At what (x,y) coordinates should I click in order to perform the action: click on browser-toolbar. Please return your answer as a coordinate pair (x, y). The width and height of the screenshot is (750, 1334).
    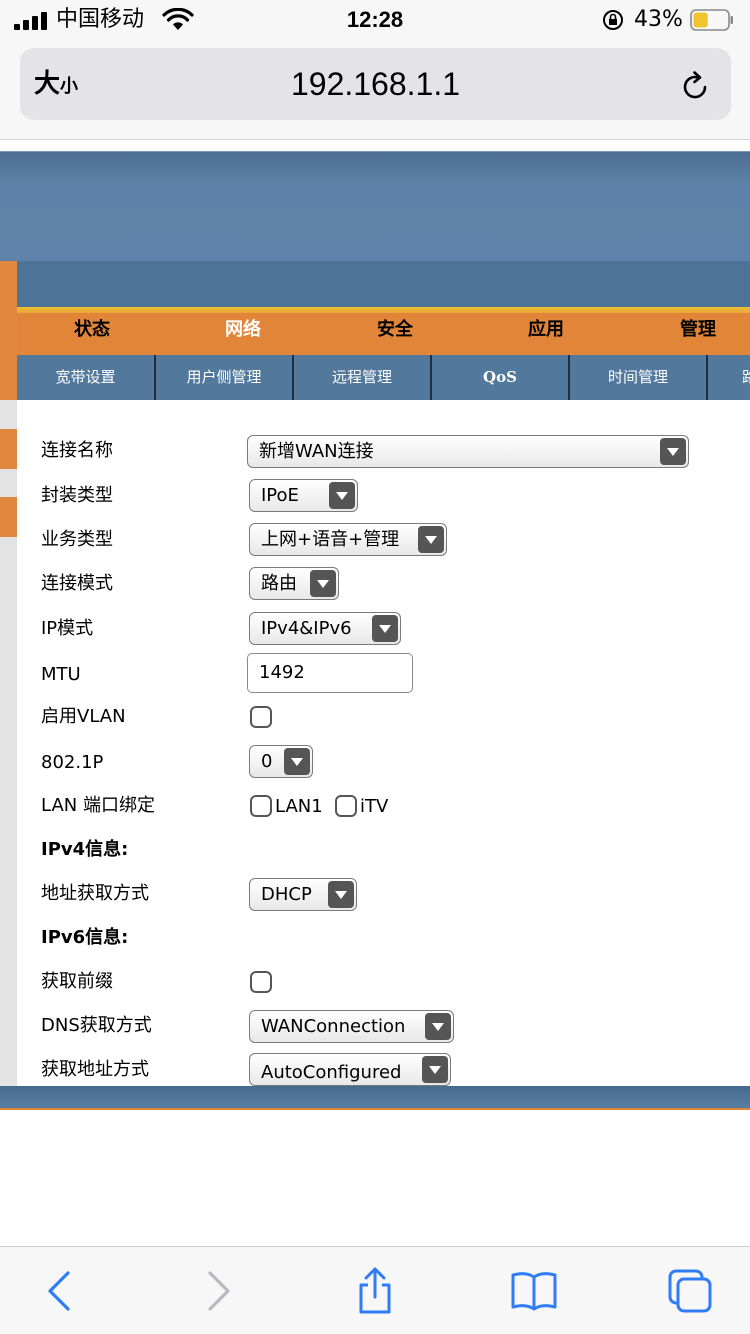
    Looking at the image, I should click on (375, 1290).